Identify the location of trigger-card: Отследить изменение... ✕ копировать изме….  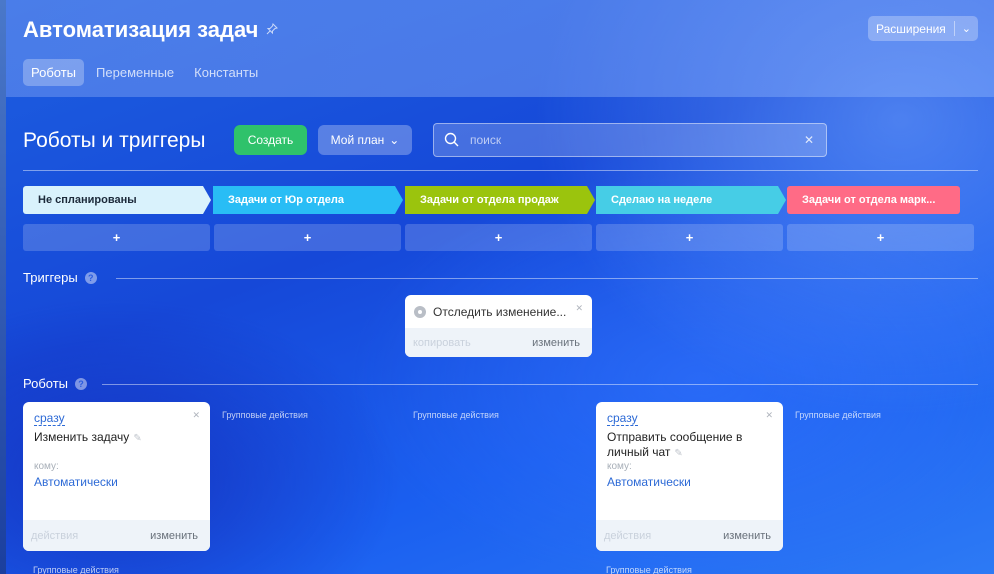
(498, 326).